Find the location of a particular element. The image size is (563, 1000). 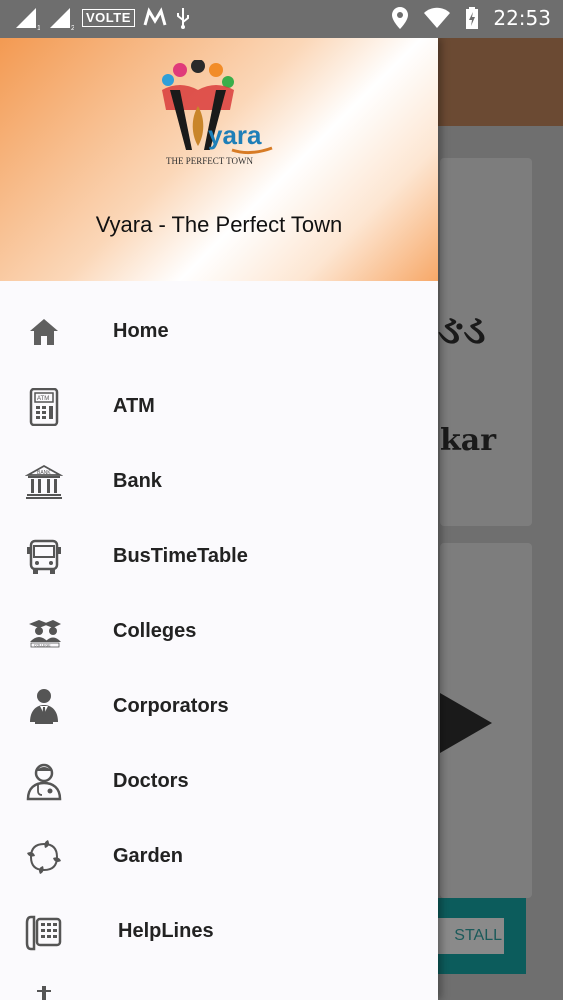

location-icon is located at coordinates (400, 18).